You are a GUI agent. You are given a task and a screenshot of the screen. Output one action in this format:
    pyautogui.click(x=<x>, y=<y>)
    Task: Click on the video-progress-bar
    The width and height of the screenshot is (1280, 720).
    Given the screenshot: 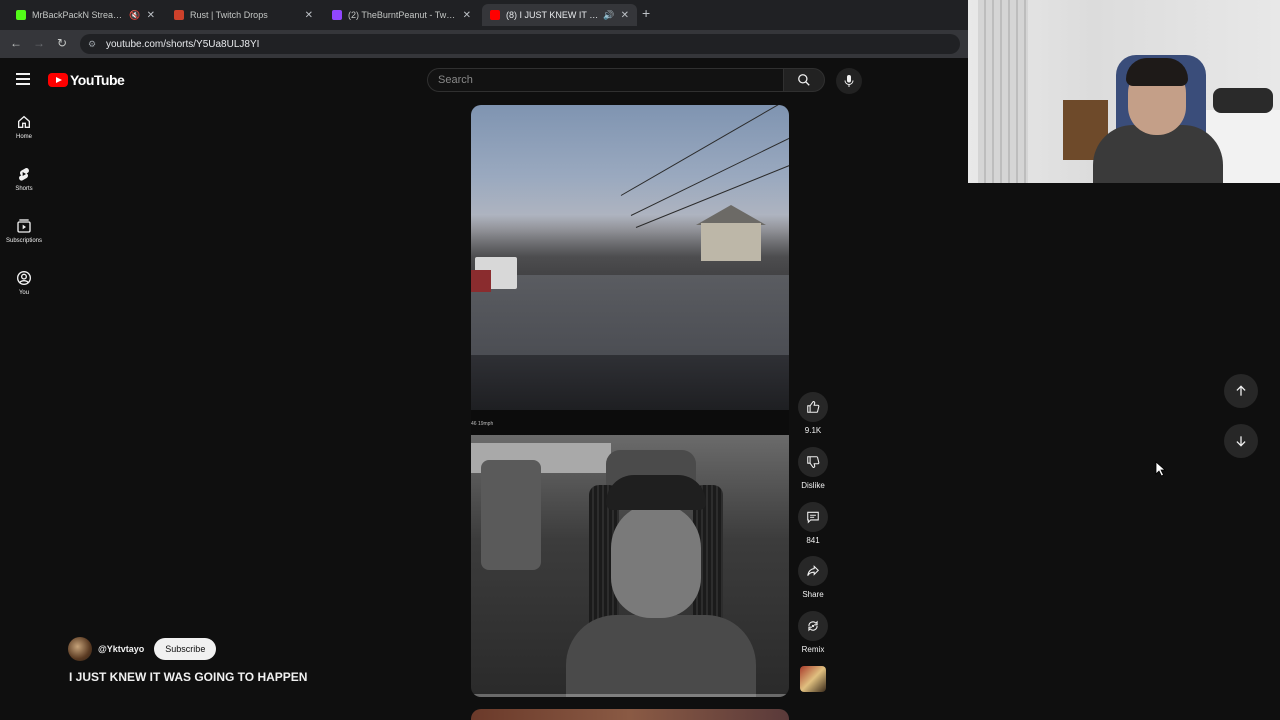 What is the action you would take?
    pyautogui.click(x=630, y=695)
    